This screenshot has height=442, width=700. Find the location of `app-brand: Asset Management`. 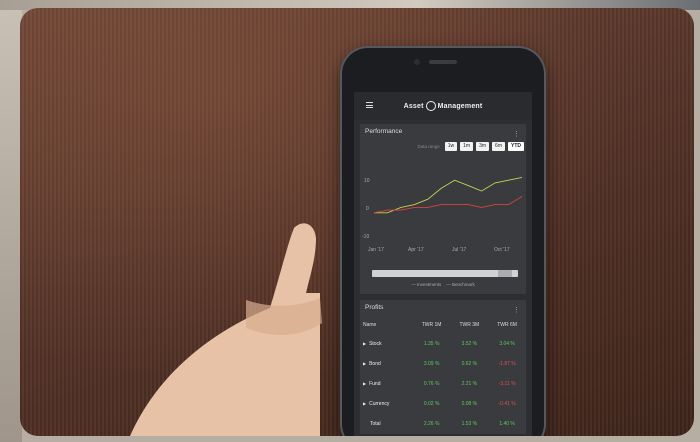

app-brand: Asset Management is located at coordinates (443, 106).